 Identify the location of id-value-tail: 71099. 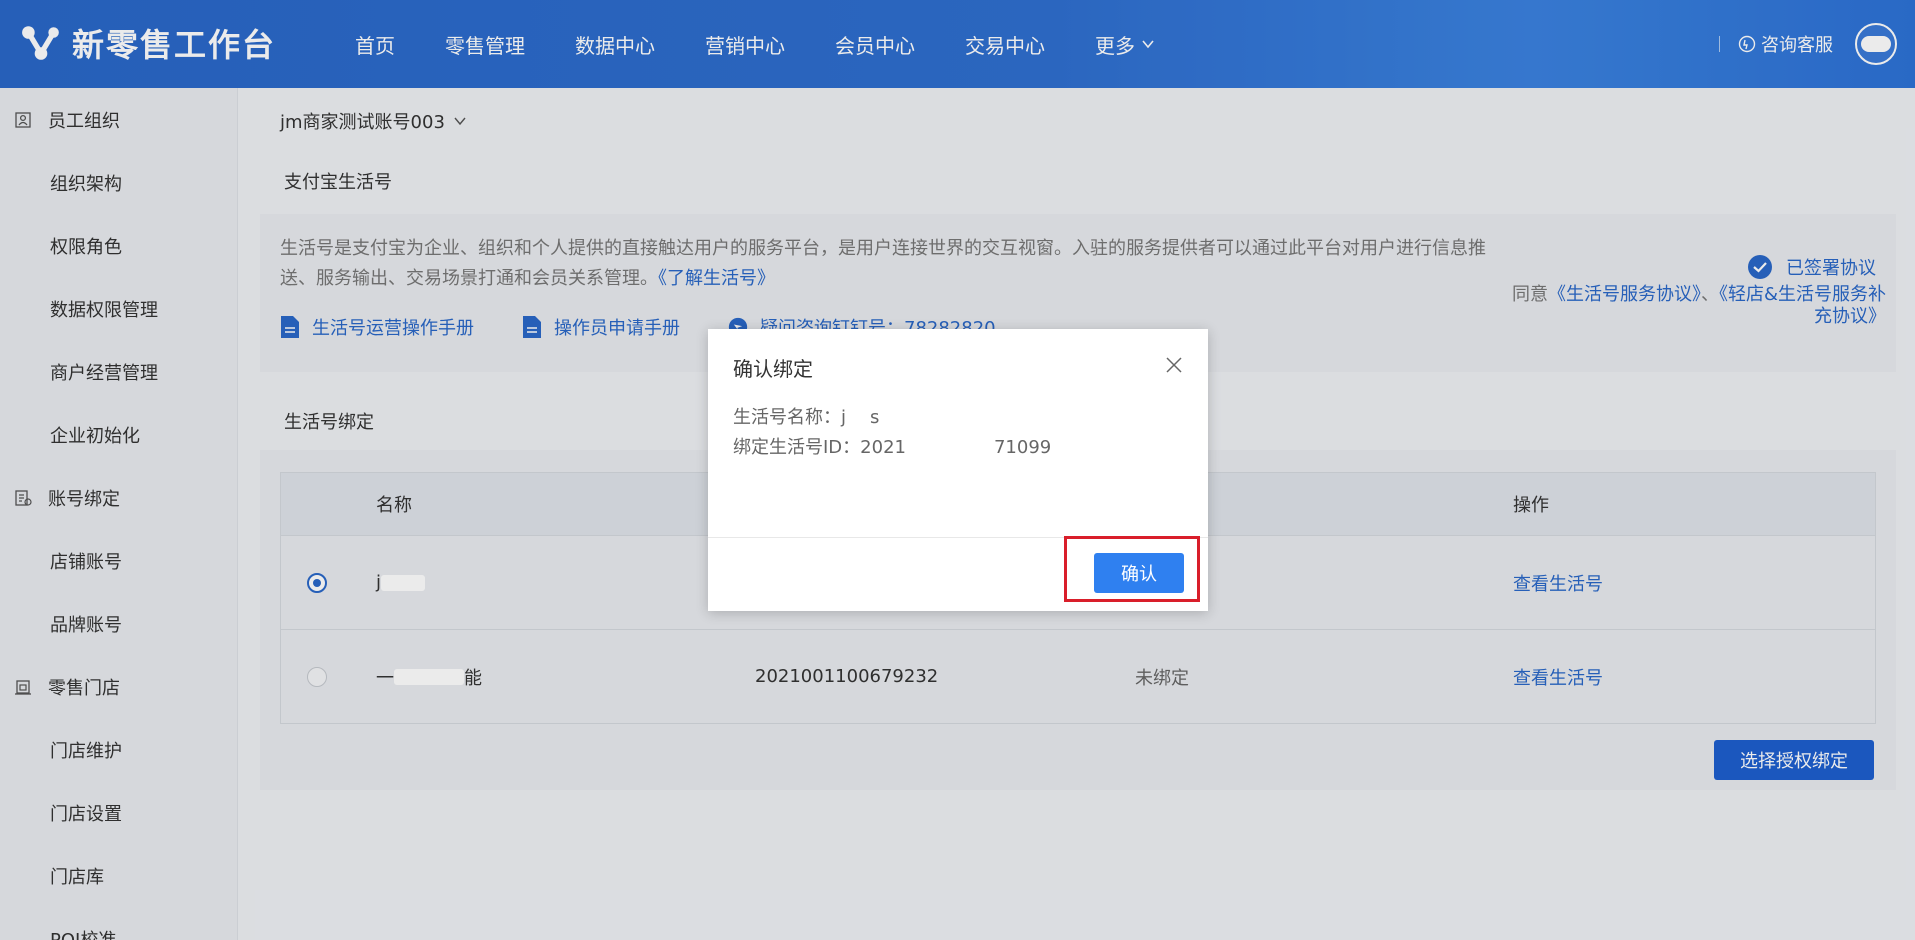
(1022, 447).